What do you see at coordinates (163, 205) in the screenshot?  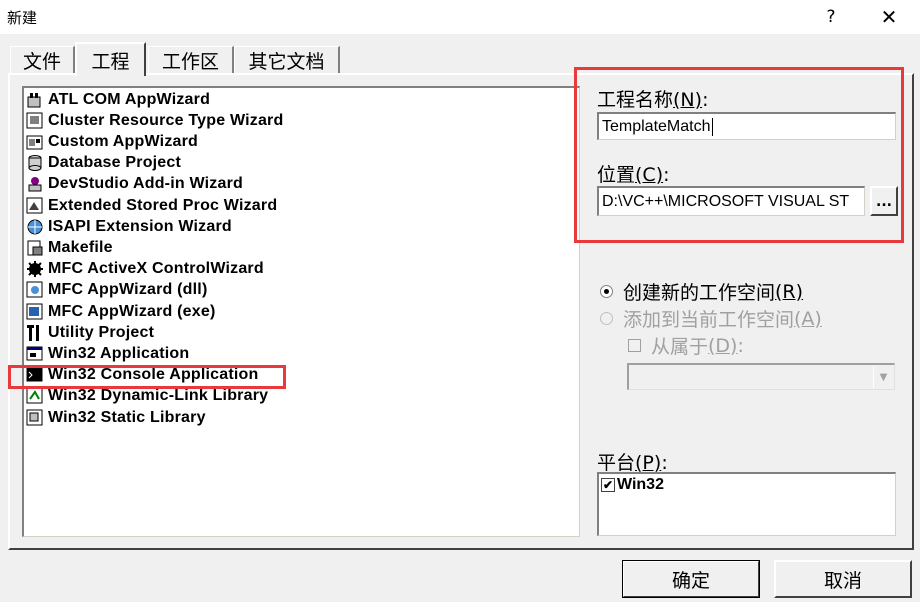 I see `list-item-label: Extended Stored Proc Wizard` at bounding box center [163, 205].